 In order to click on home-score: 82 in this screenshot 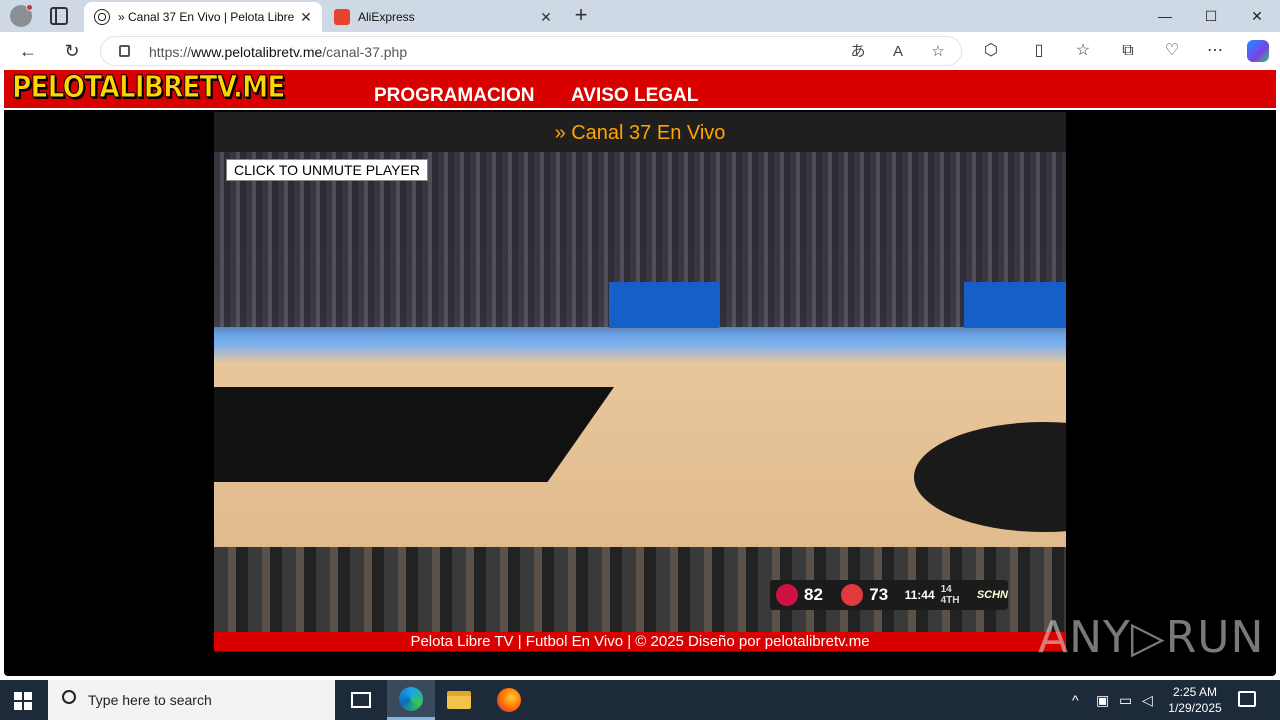, I will do `click(813, 594)`.